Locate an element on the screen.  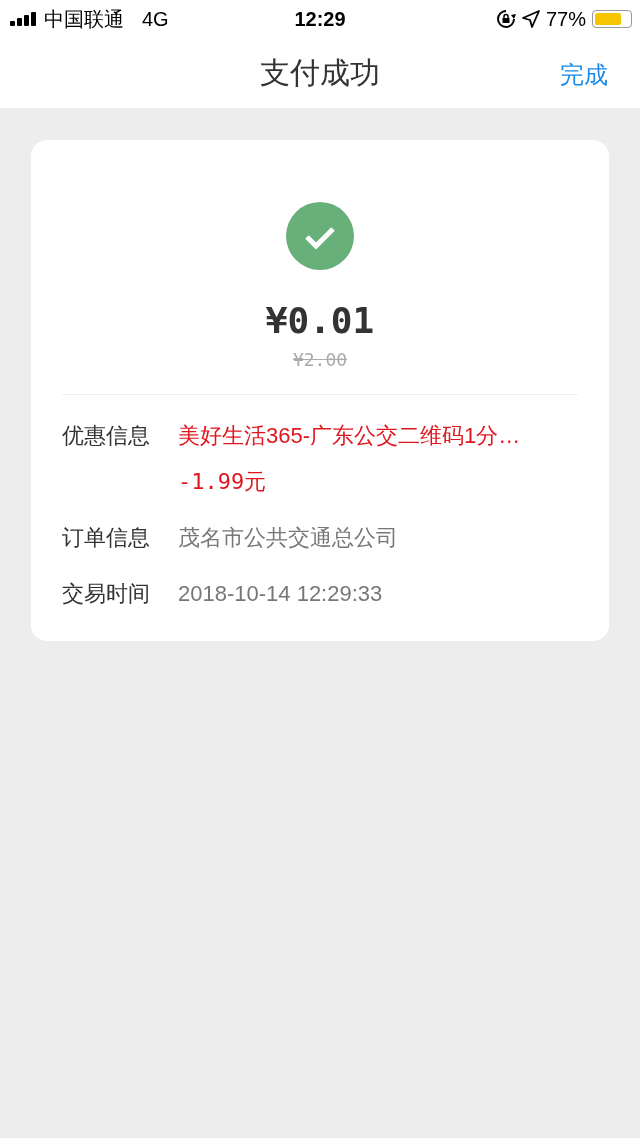
success-check-icon is located at coordinates (320, 236).